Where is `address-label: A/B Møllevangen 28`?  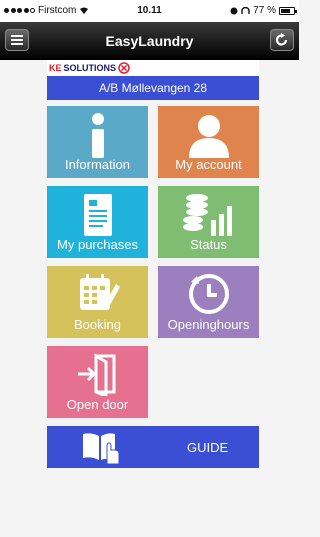 address-label: A/B Møllevangen 28 is located at coordinates (153, 88).